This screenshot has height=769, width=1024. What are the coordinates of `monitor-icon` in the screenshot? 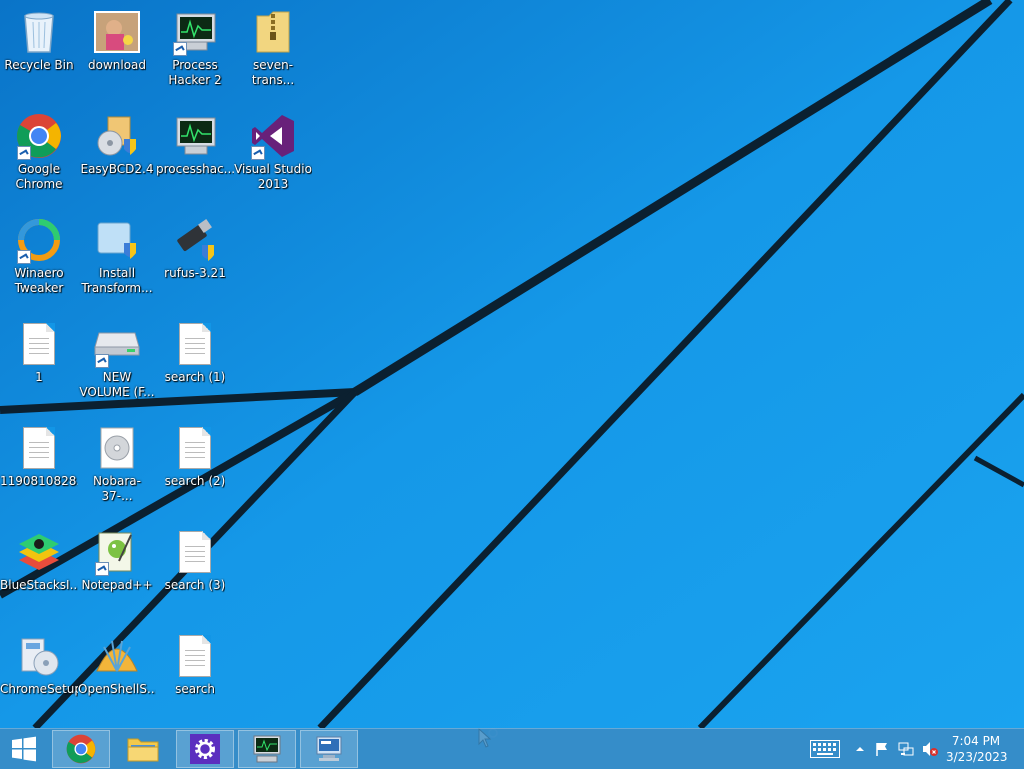 It's located at (267, 749).